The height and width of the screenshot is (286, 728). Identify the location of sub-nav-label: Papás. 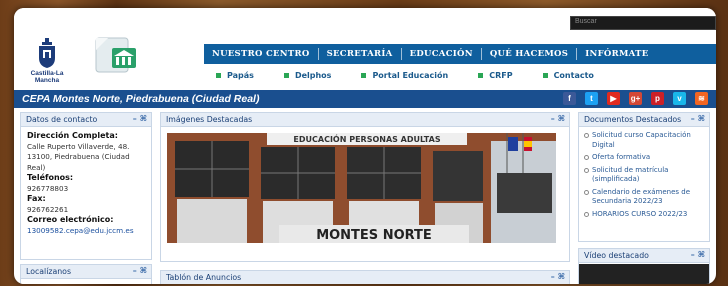
(240, 75).